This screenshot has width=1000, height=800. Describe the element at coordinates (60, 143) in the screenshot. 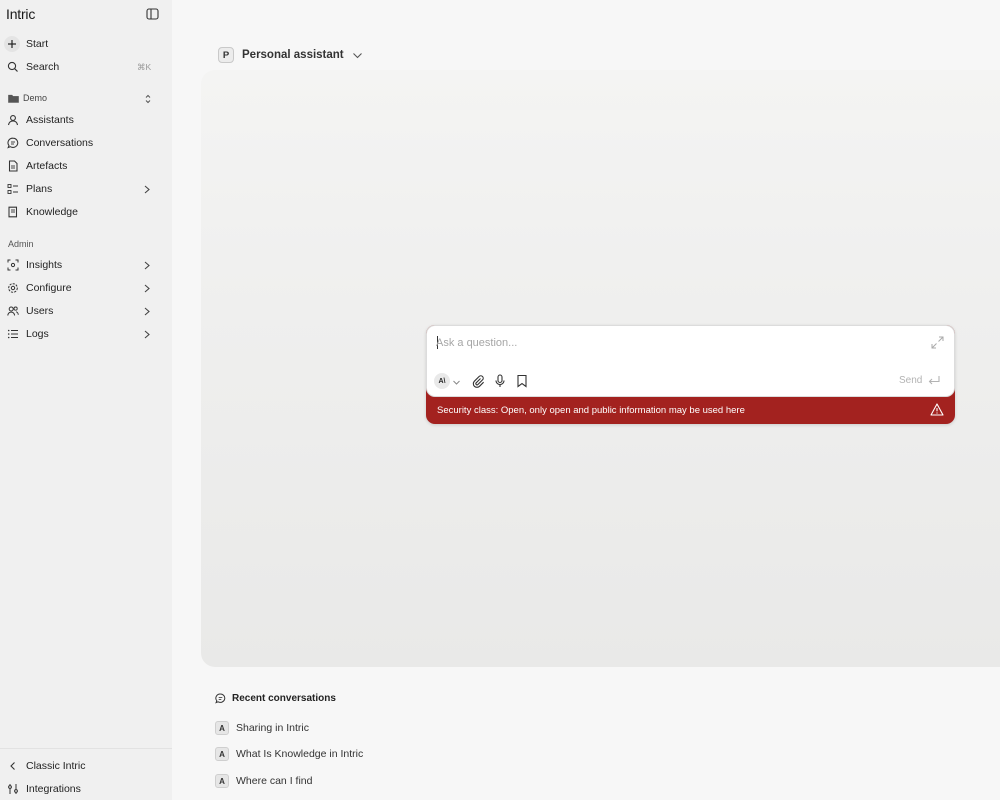

I see `sidebar-item-label: Conversations` at that location.